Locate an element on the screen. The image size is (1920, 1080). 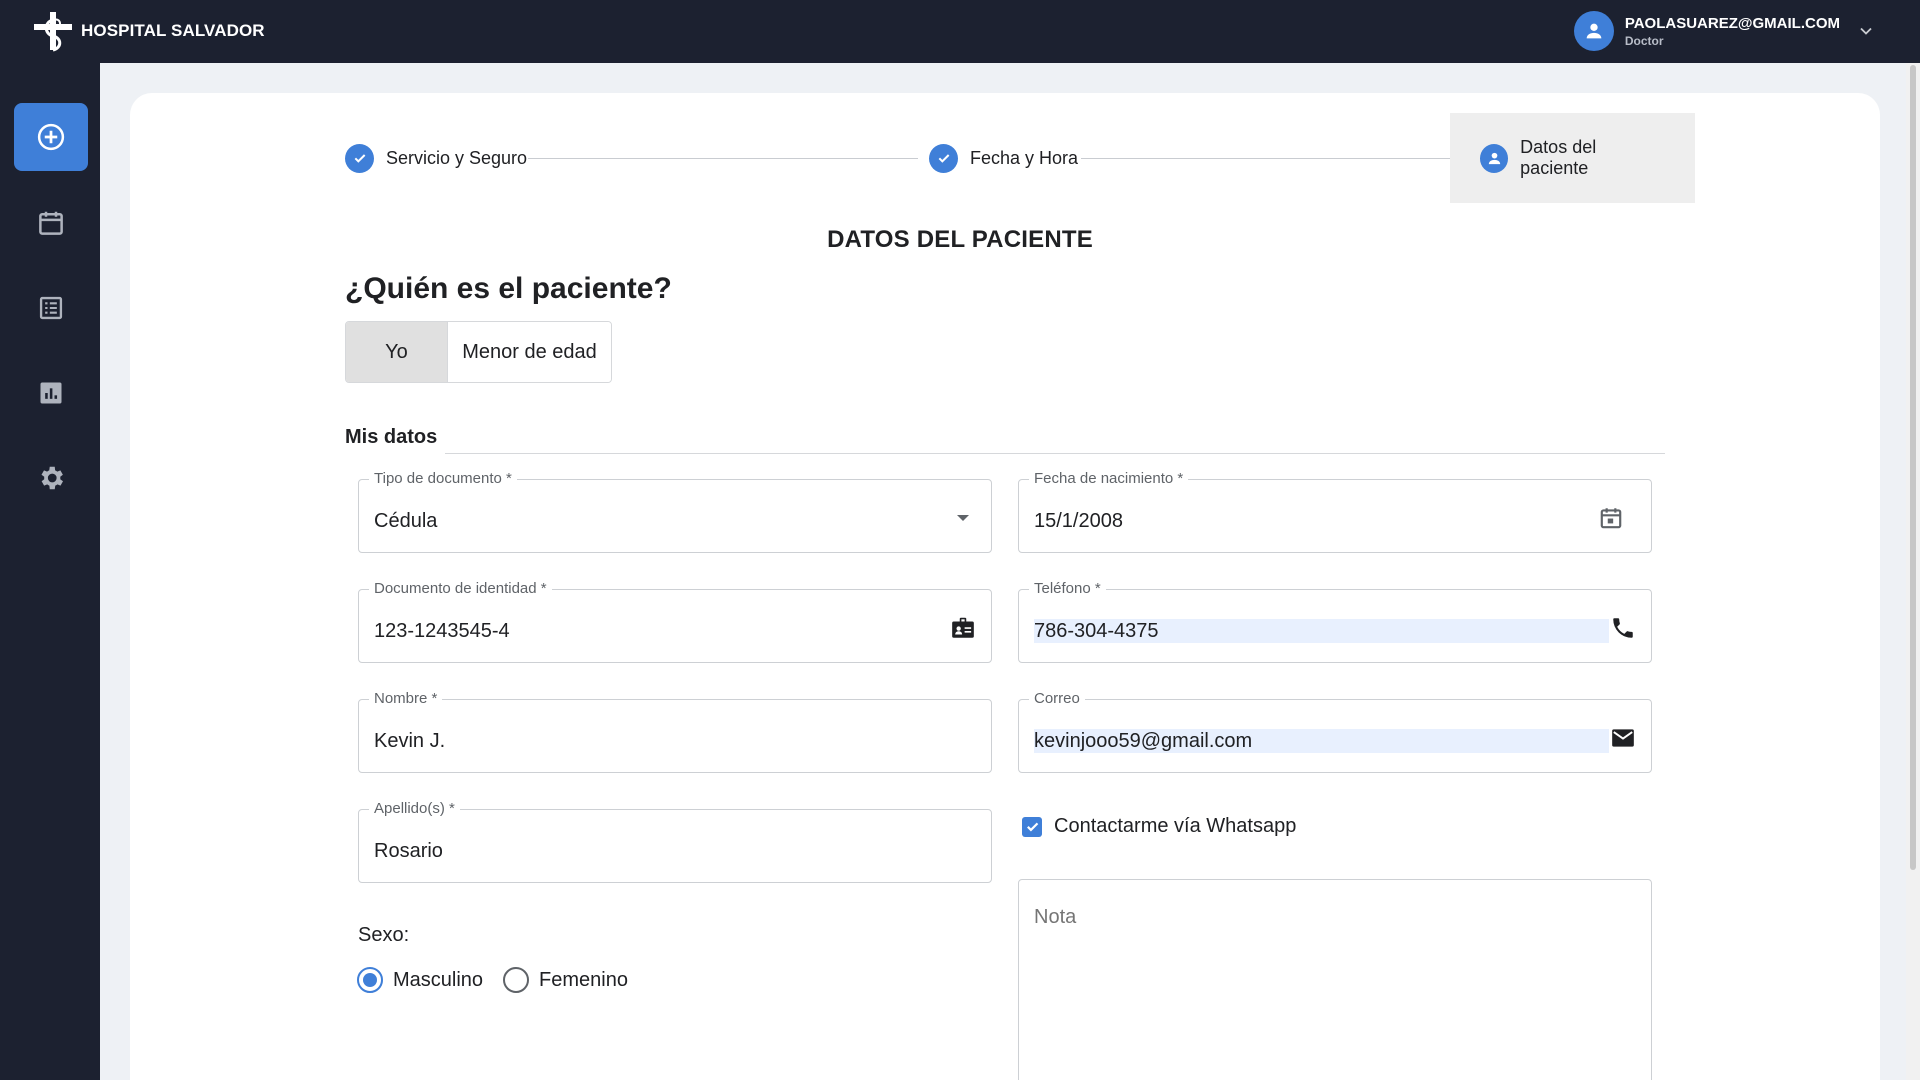
email-field: Correo kevinjooo59@gmail.com is located at coordinates (1335, 731).